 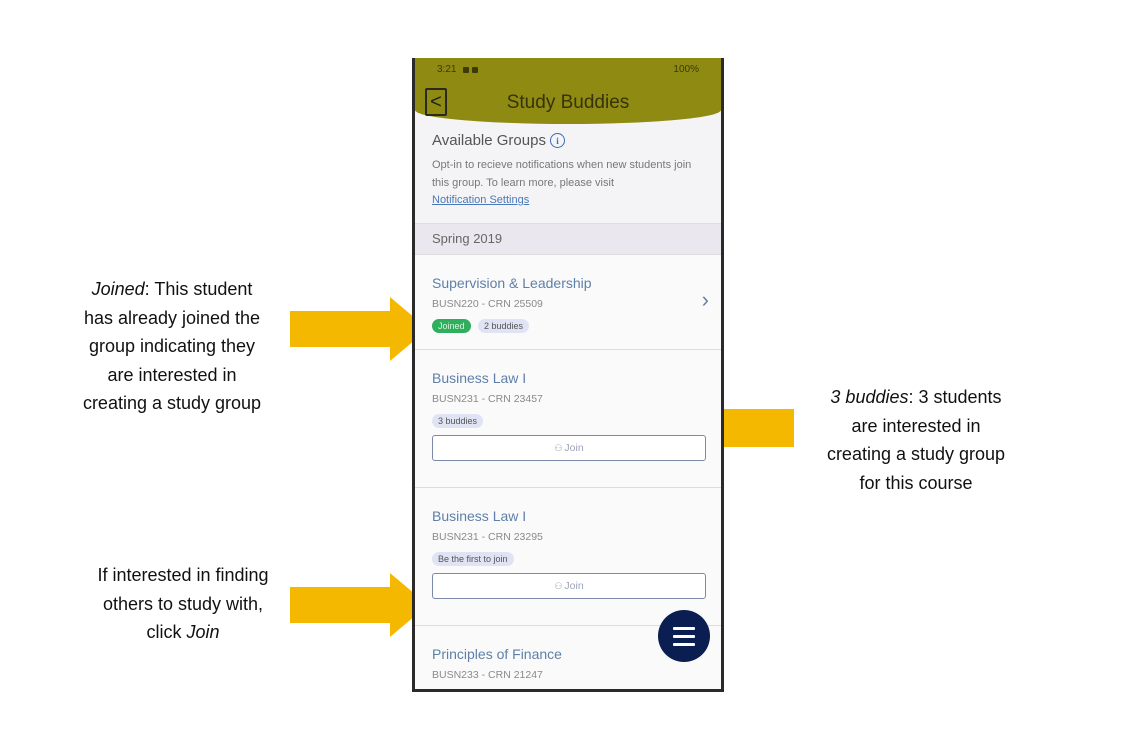 What do you see at coordinates (705, 300) in the screenshot?
I see `chevron-right-icon: ›` at bounding box center [705, 300].